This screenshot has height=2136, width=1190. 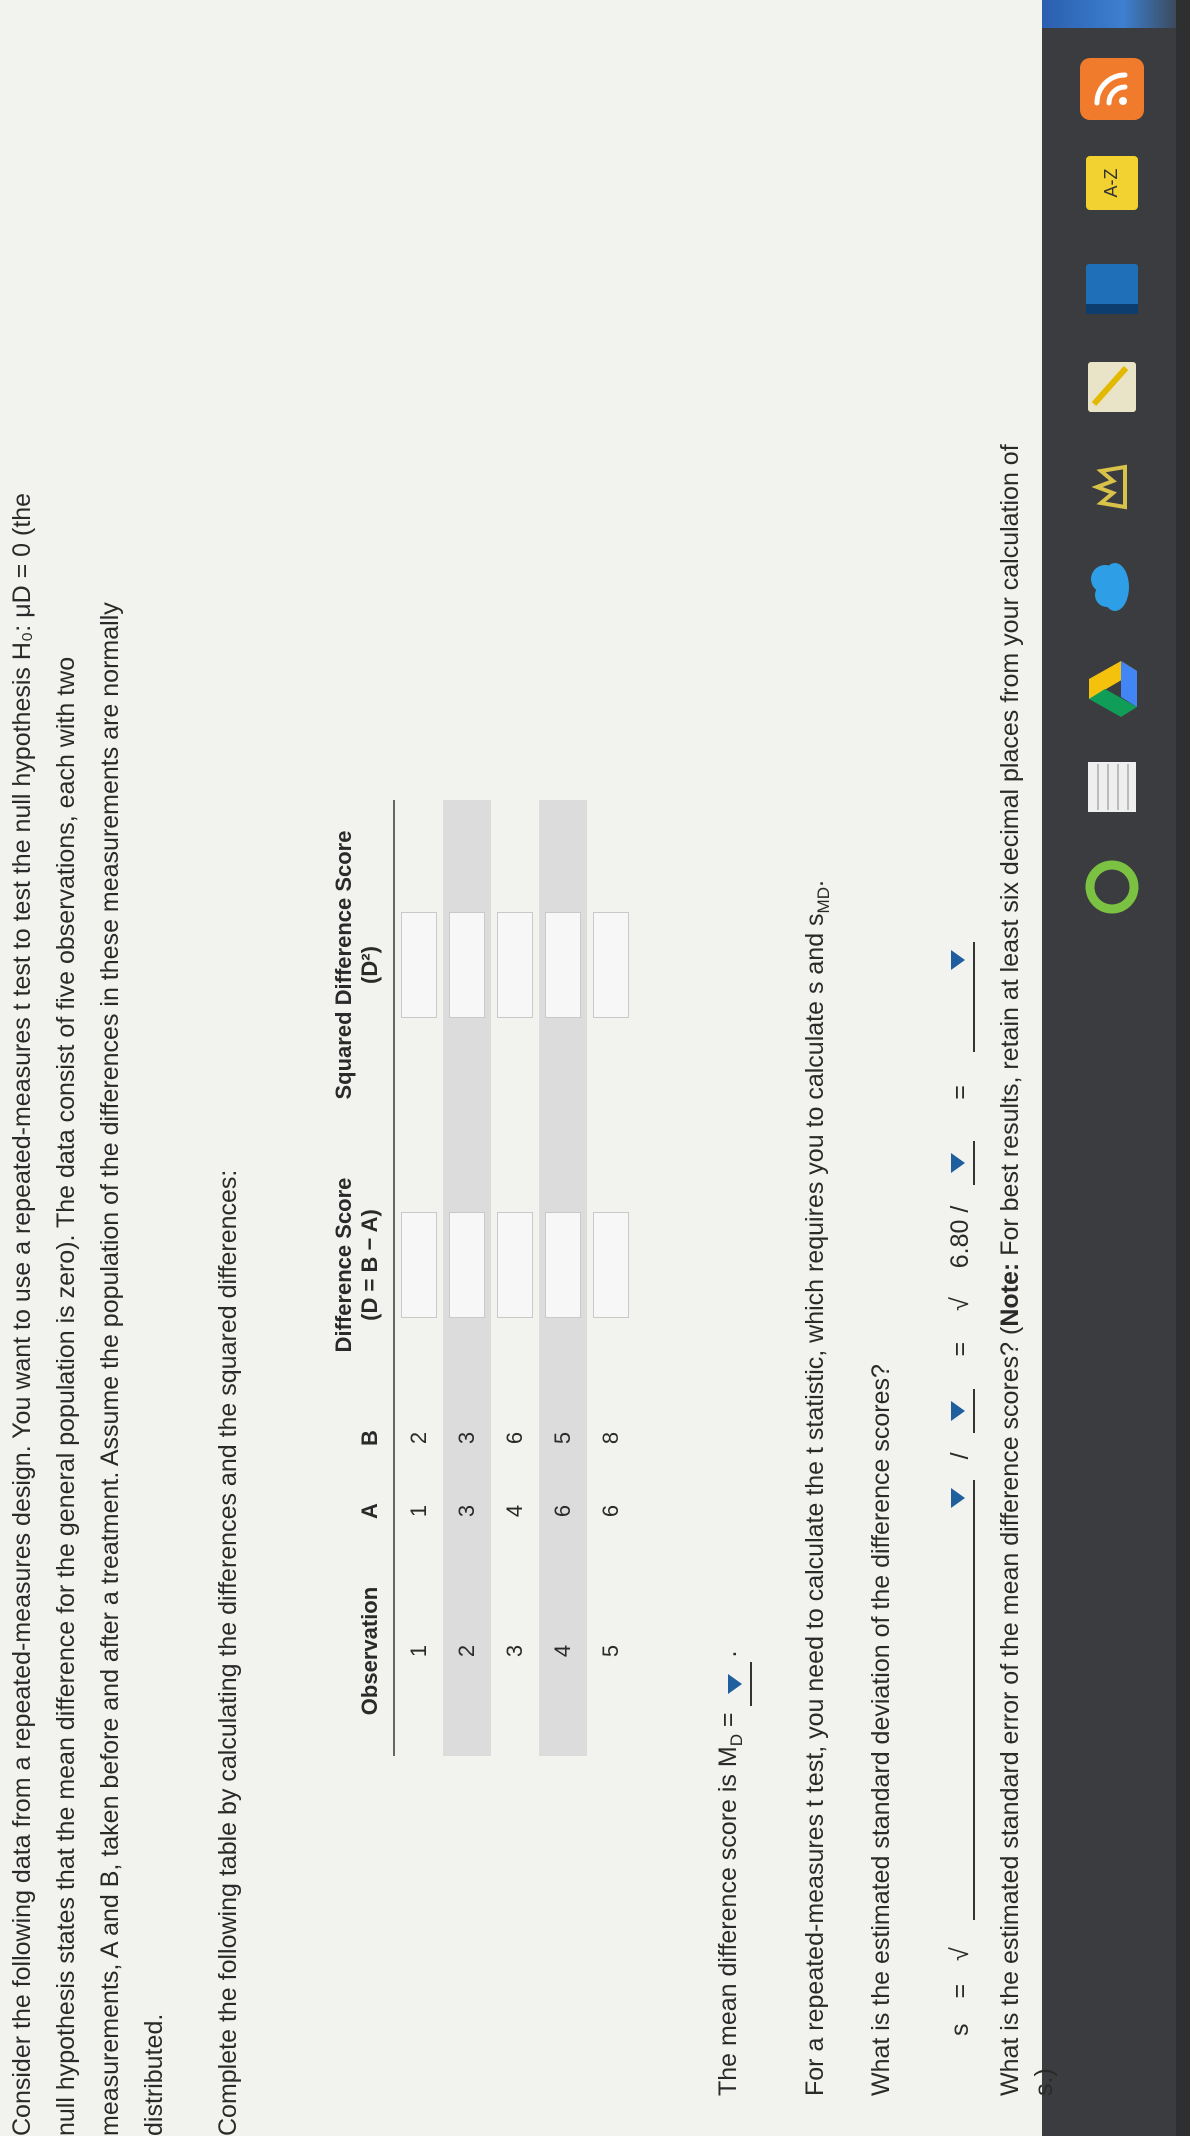 I want to click on obs-cell: 1, so click(x=418, y=1651).